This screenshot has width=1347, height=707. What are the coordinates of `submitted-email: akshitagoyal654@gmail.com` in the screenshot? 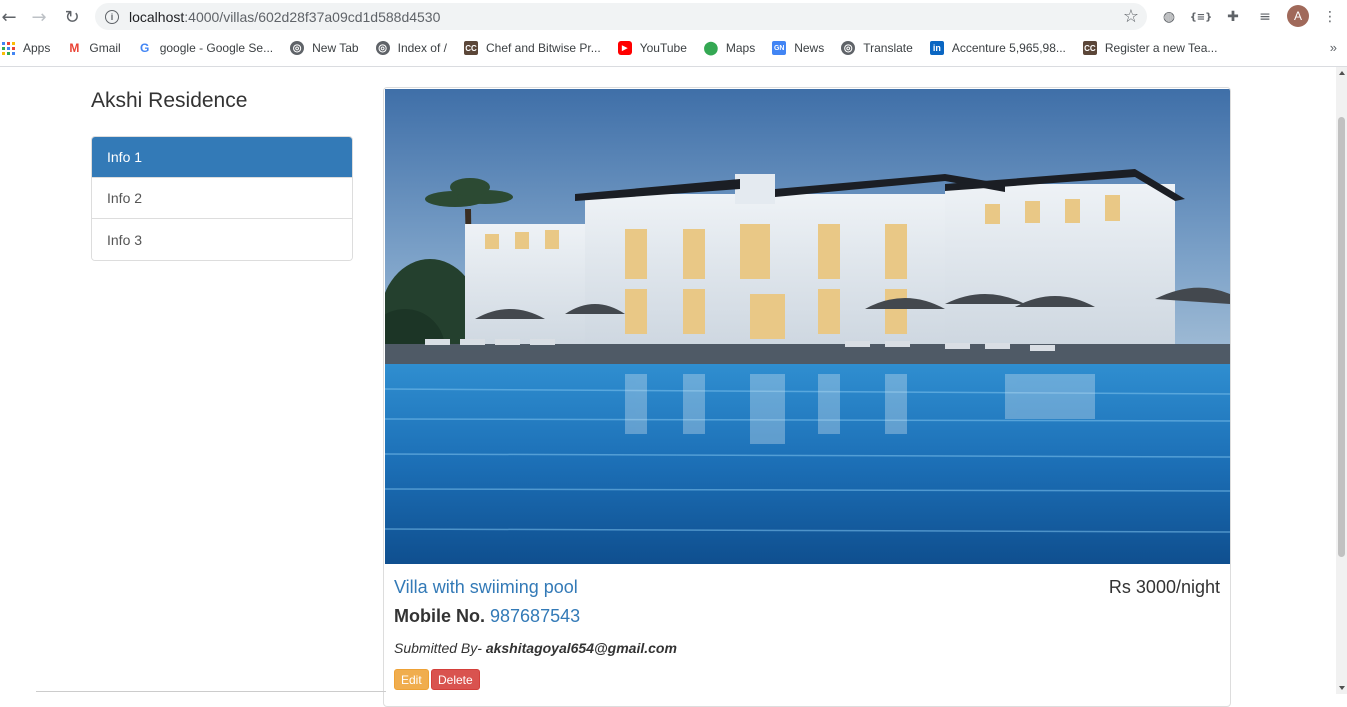 It's located at (581, 648).